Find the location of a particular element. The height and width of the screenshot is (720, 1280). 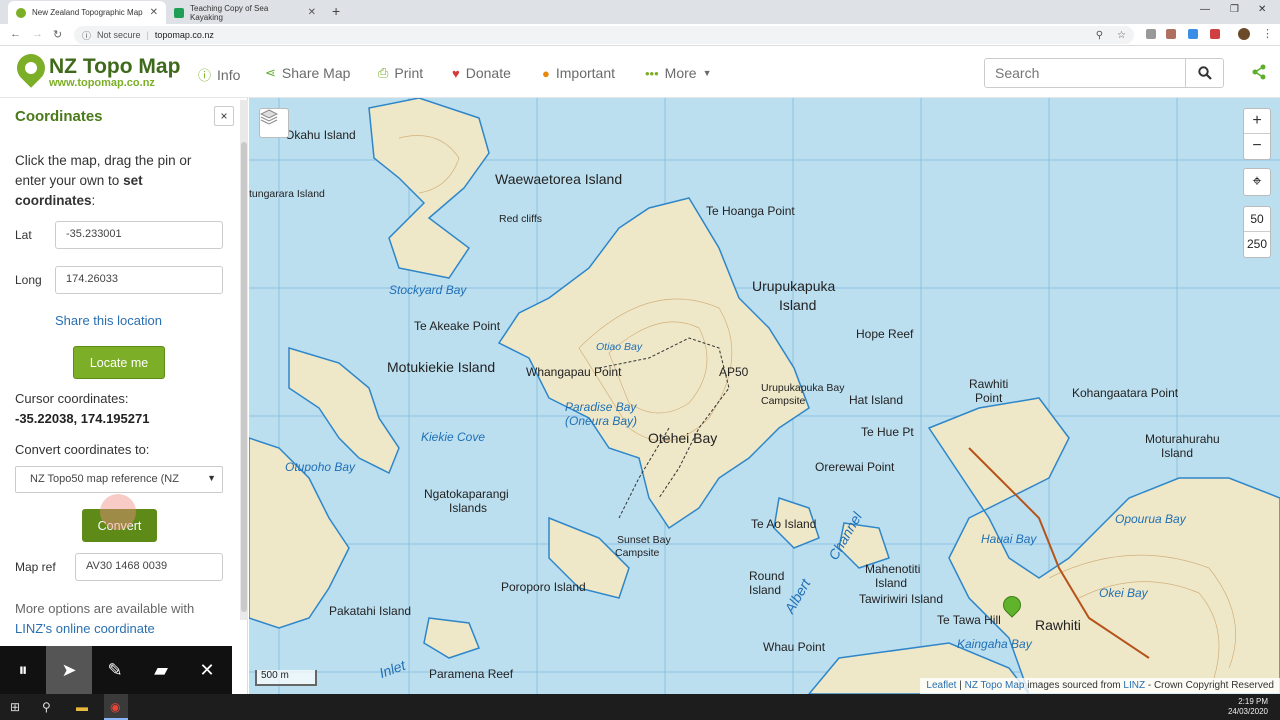

annotation-toolbar: ⏸ ➤ ✎ ▰ ✕ is located at coordinates (116, 670).